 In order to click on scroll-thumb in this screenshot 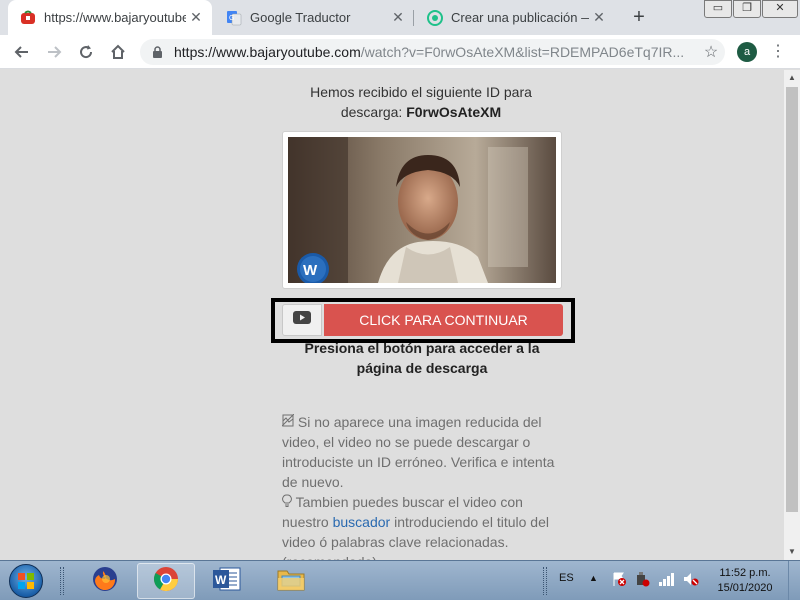, I will do `click(792, 299)`.